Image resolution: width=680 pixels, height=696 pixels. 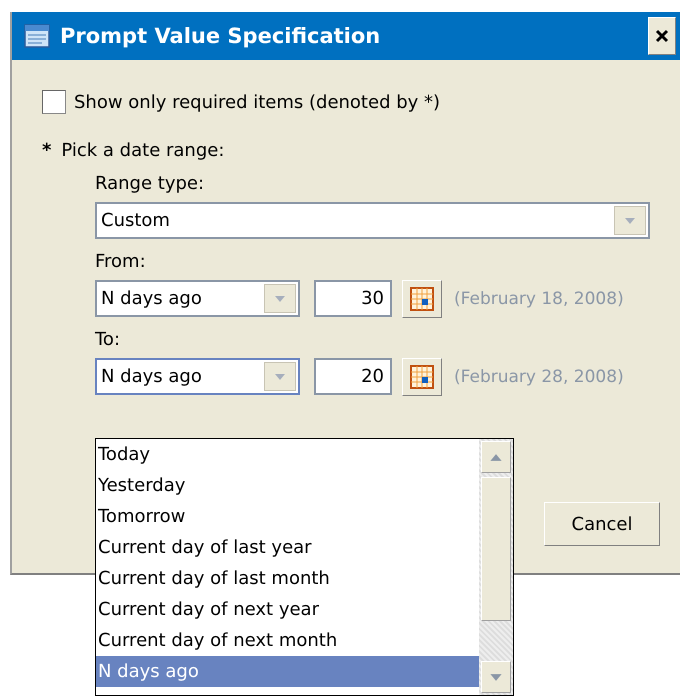 I want to click on list-item: N days ago, so click(x=287, y=671).